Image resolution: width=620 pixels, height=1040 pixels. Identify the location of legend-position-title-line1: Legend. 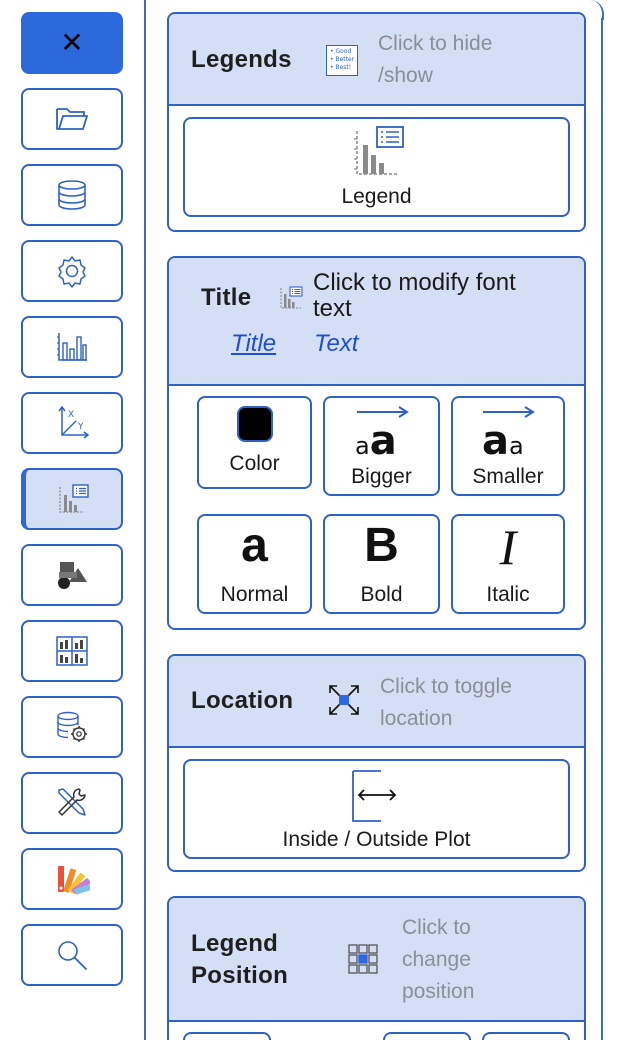
(235, 943).